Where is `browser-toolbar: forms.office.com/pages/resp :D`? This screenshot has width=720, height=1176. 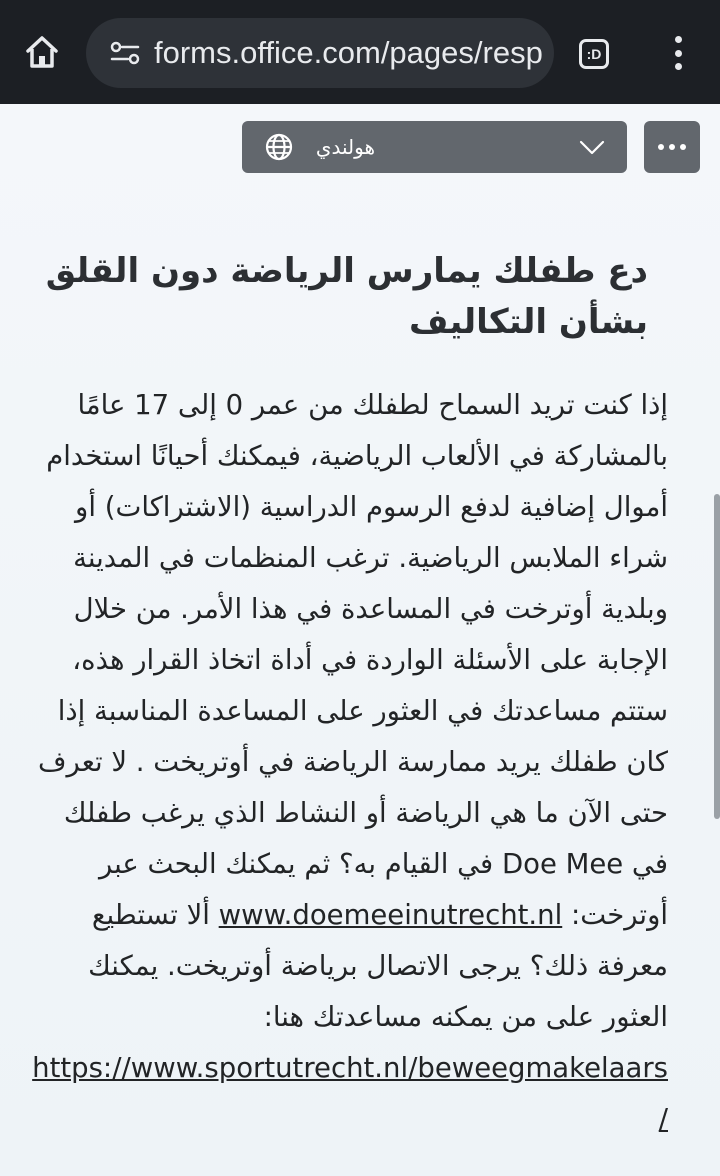 browser-toolbar: forms.office.com/pages/resp :D is located at coordinates (360, 52).